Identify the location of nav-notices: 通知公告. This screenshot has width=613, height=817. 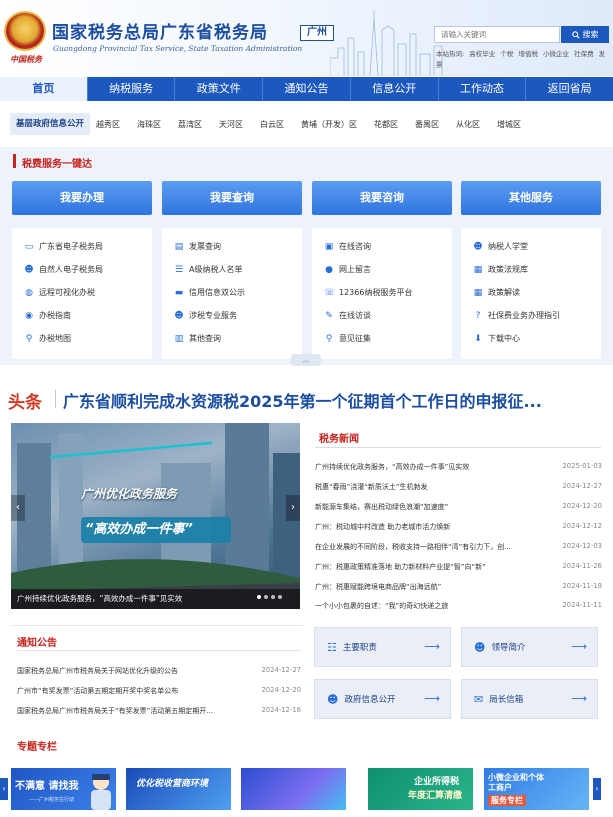
(307, 89).